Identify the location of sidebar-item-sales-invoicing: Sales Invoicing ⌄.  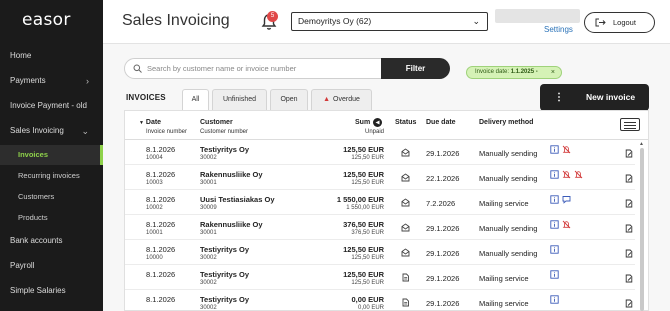
(51, 131).